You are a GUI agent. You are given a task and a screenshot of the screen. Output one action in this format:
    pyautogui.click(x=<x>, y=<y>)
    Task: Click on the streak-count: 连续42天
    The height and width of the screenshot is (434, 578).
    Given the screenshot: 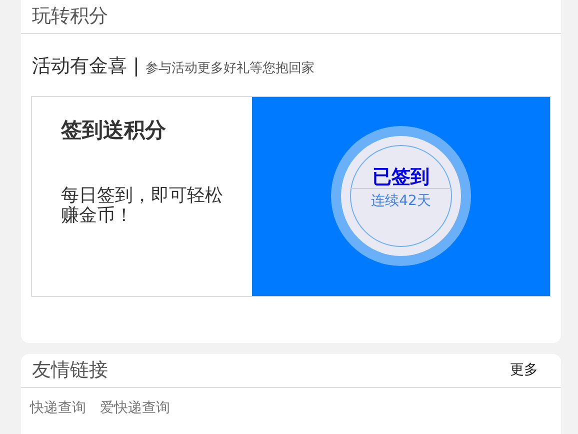 What is the action you would take?
    pyautogui.click(x=401, y=202)
    